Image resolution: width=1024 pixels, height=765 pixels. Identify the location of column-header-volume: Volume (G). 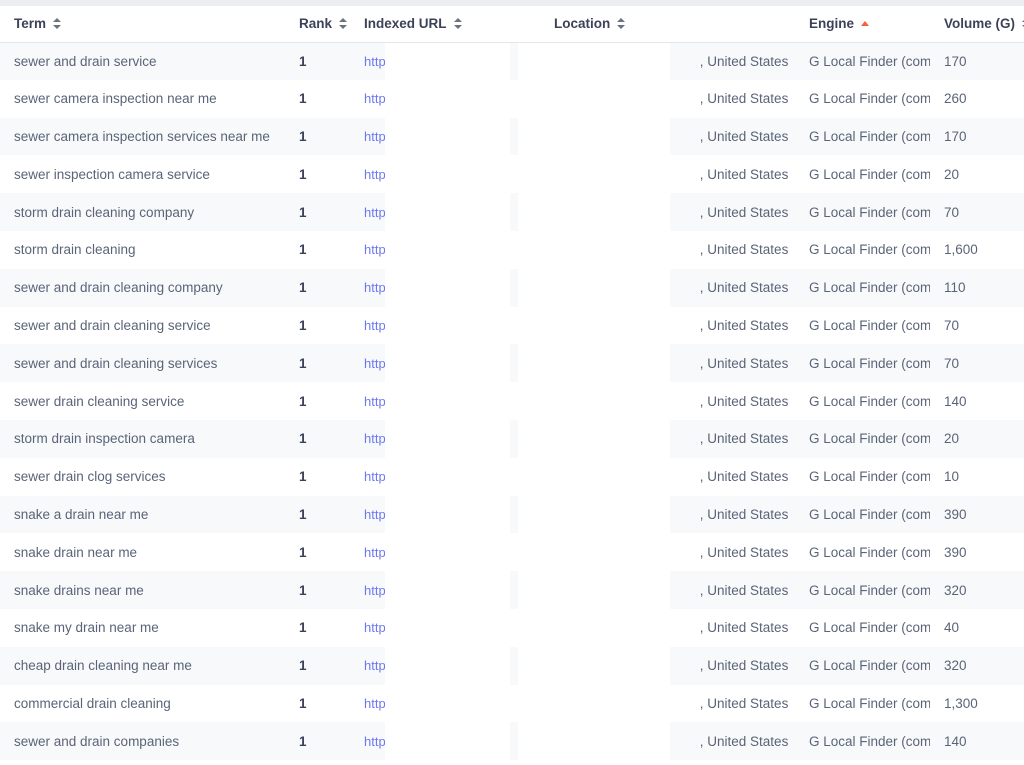
(977, 24).